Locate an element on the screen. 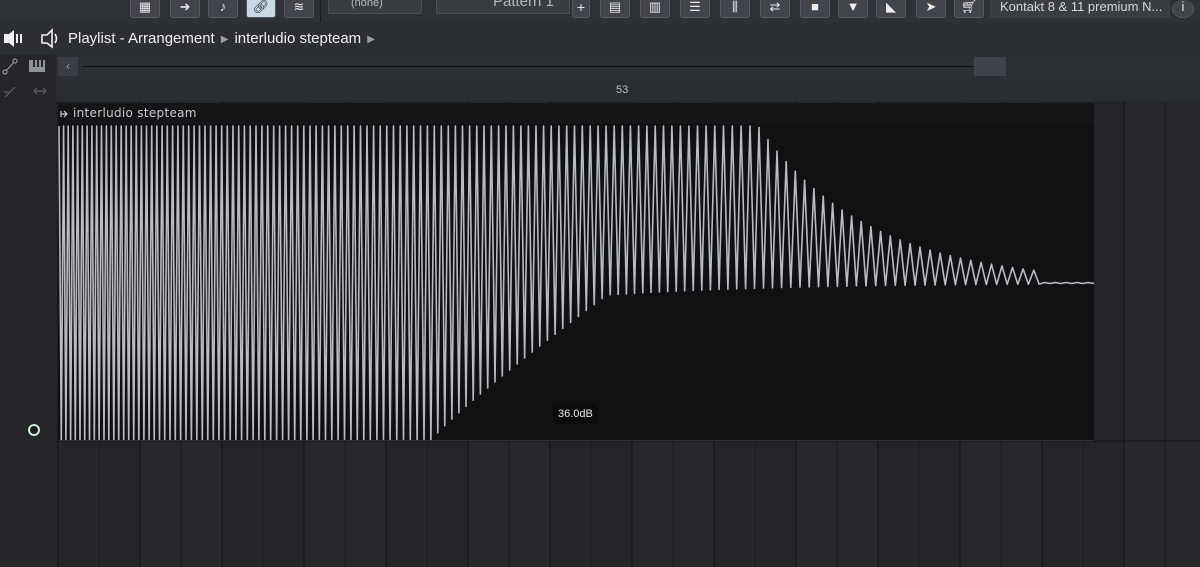  link-icon: 🔗︎ is located at coordinates (261, 9).